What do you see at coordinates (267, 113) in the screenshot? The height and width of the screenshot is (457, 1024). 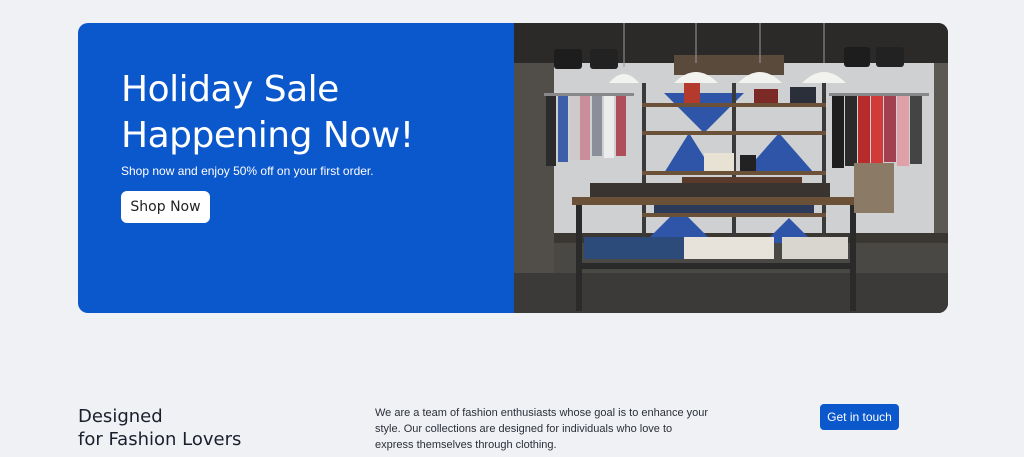 I see `hero-title: Holiday Sale Happening Now!` at bounding box center [267, 113].